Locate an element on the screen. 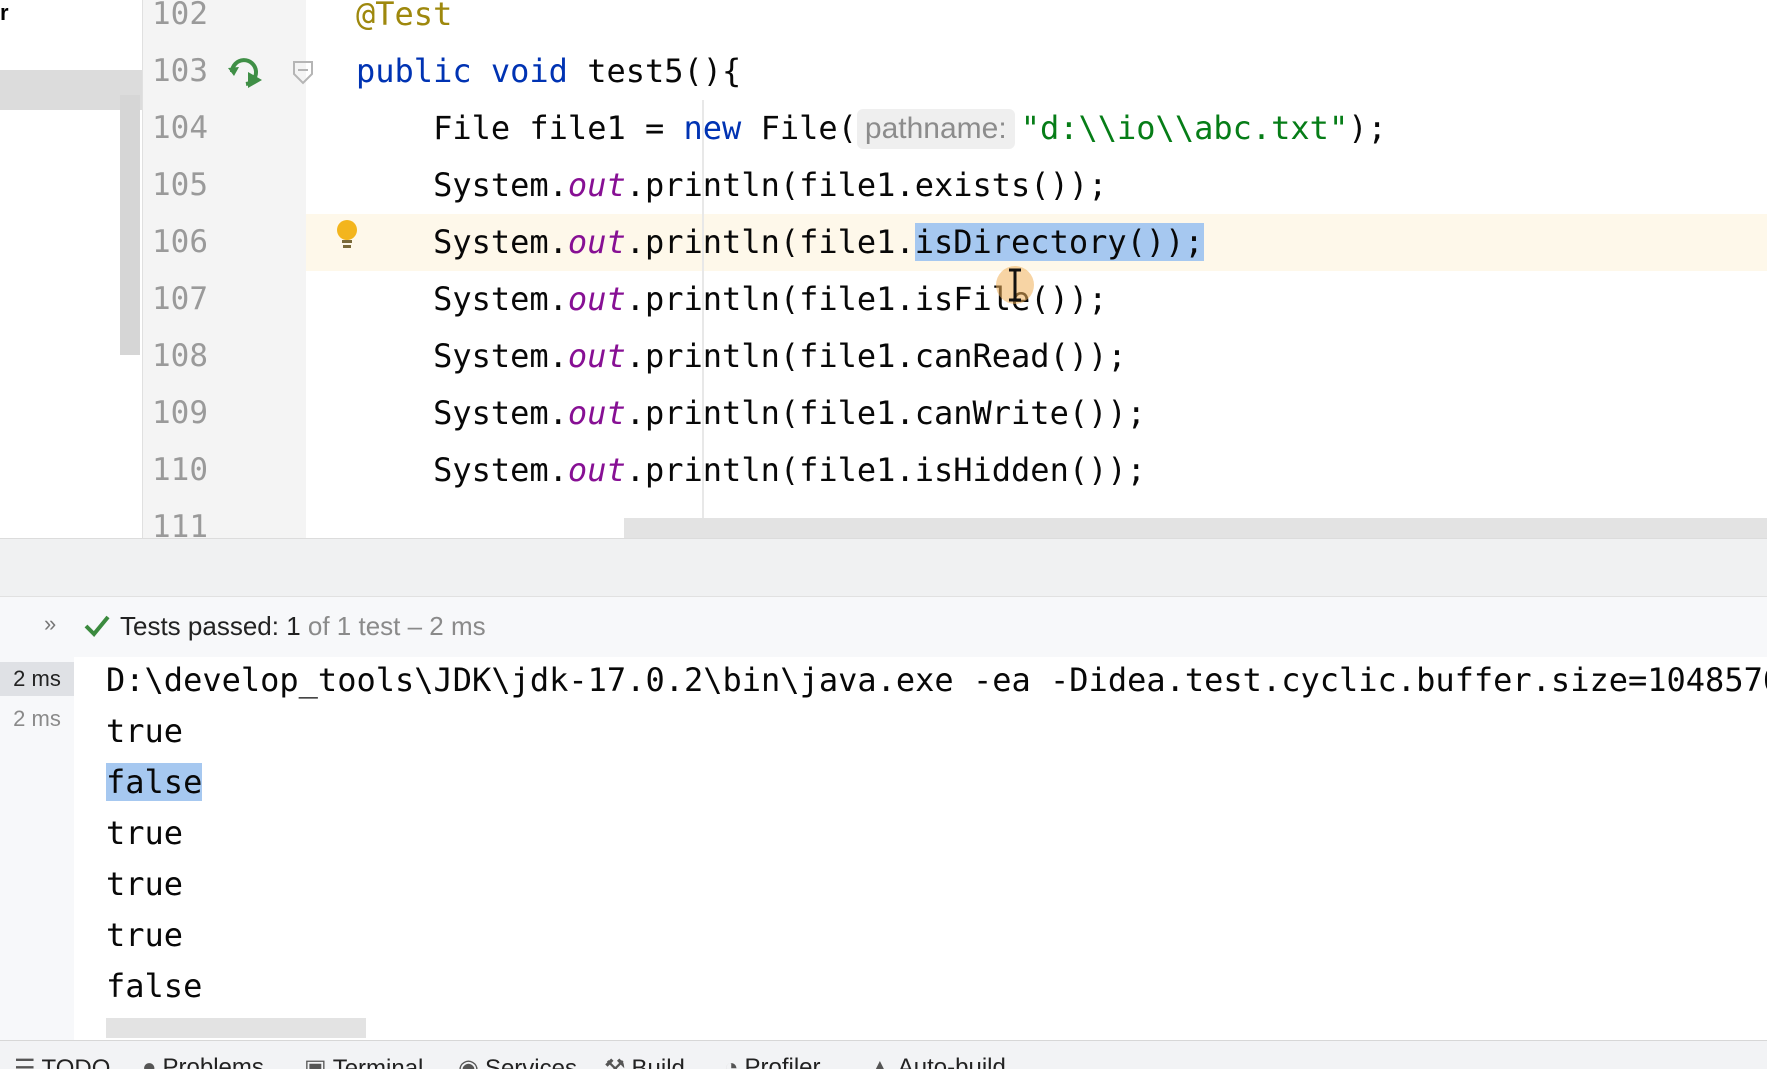 Image resolution: width=1767 pixels, height=1069 pixels. code-text: public void test5(){ is located at coordinates (548, 71).